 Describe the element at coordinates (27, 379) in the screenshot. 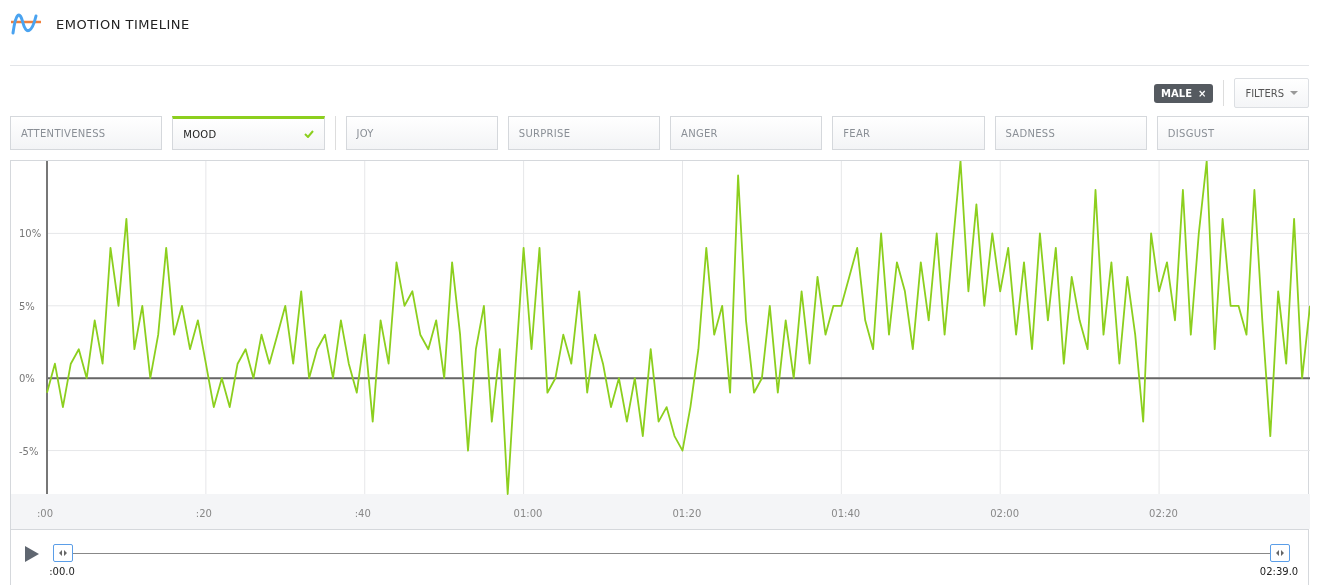

I see `y-axis-label: 0%` at that location.